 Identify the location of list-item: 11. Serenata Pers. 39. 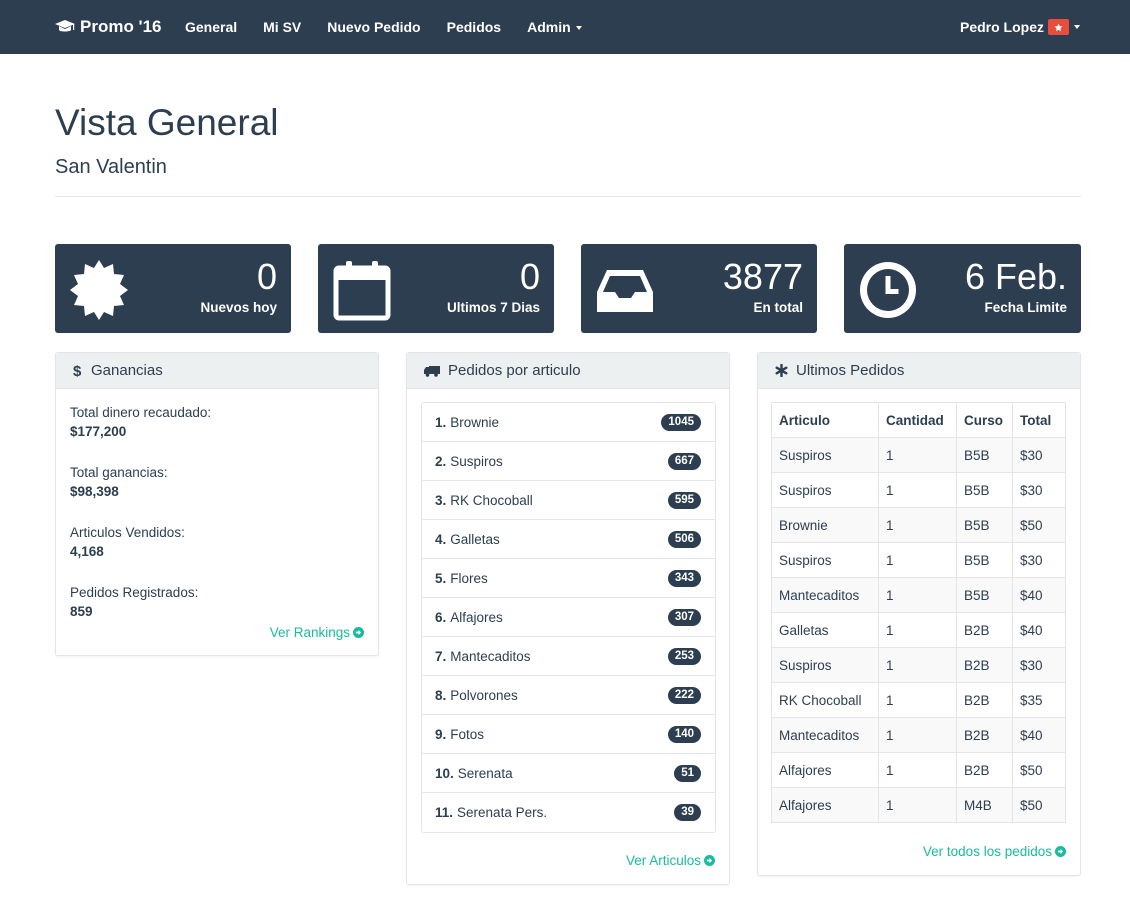
(568, 812).